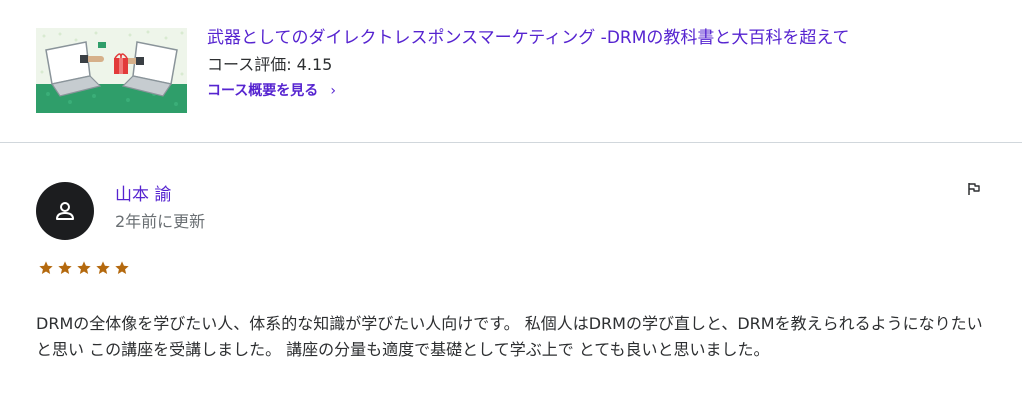  Describe the element at coordinates (333, 91) in the screenshot. I see `chevron-right-icon: ›` at that location.